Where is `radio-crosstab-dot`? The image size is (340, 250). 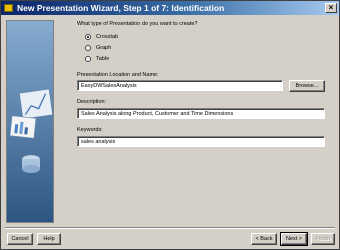 radio-crosstab-dot is located at coordinates (88, 37).